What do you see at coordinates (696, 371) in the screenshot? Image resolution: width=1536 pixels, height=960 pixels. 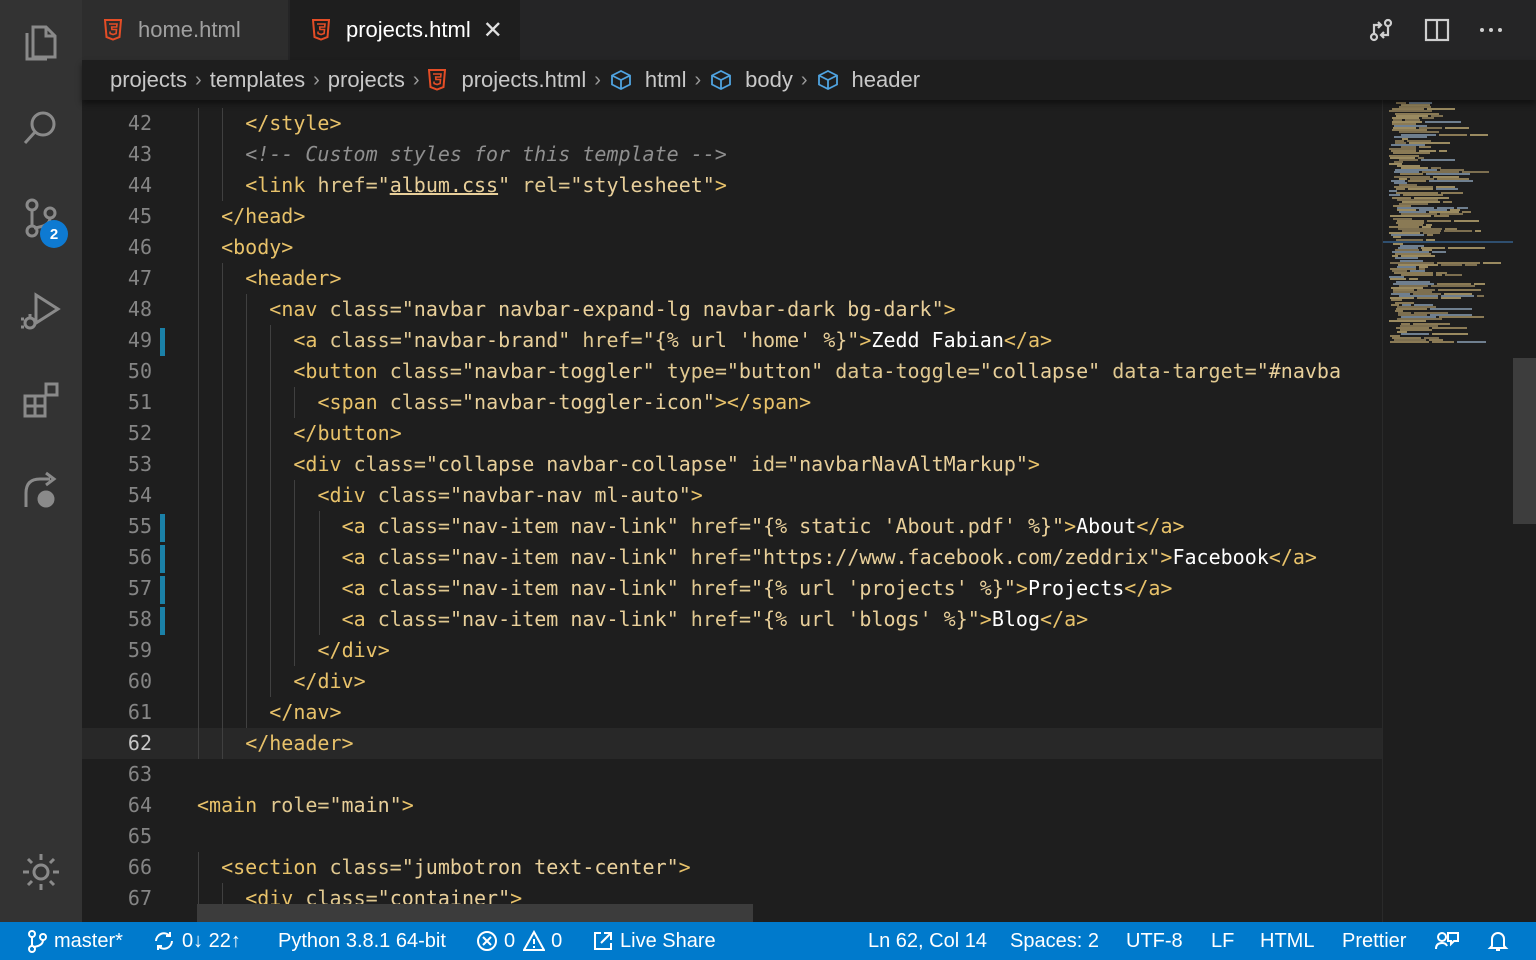 I see `code-token: type=` at bounding box center [696, 371].